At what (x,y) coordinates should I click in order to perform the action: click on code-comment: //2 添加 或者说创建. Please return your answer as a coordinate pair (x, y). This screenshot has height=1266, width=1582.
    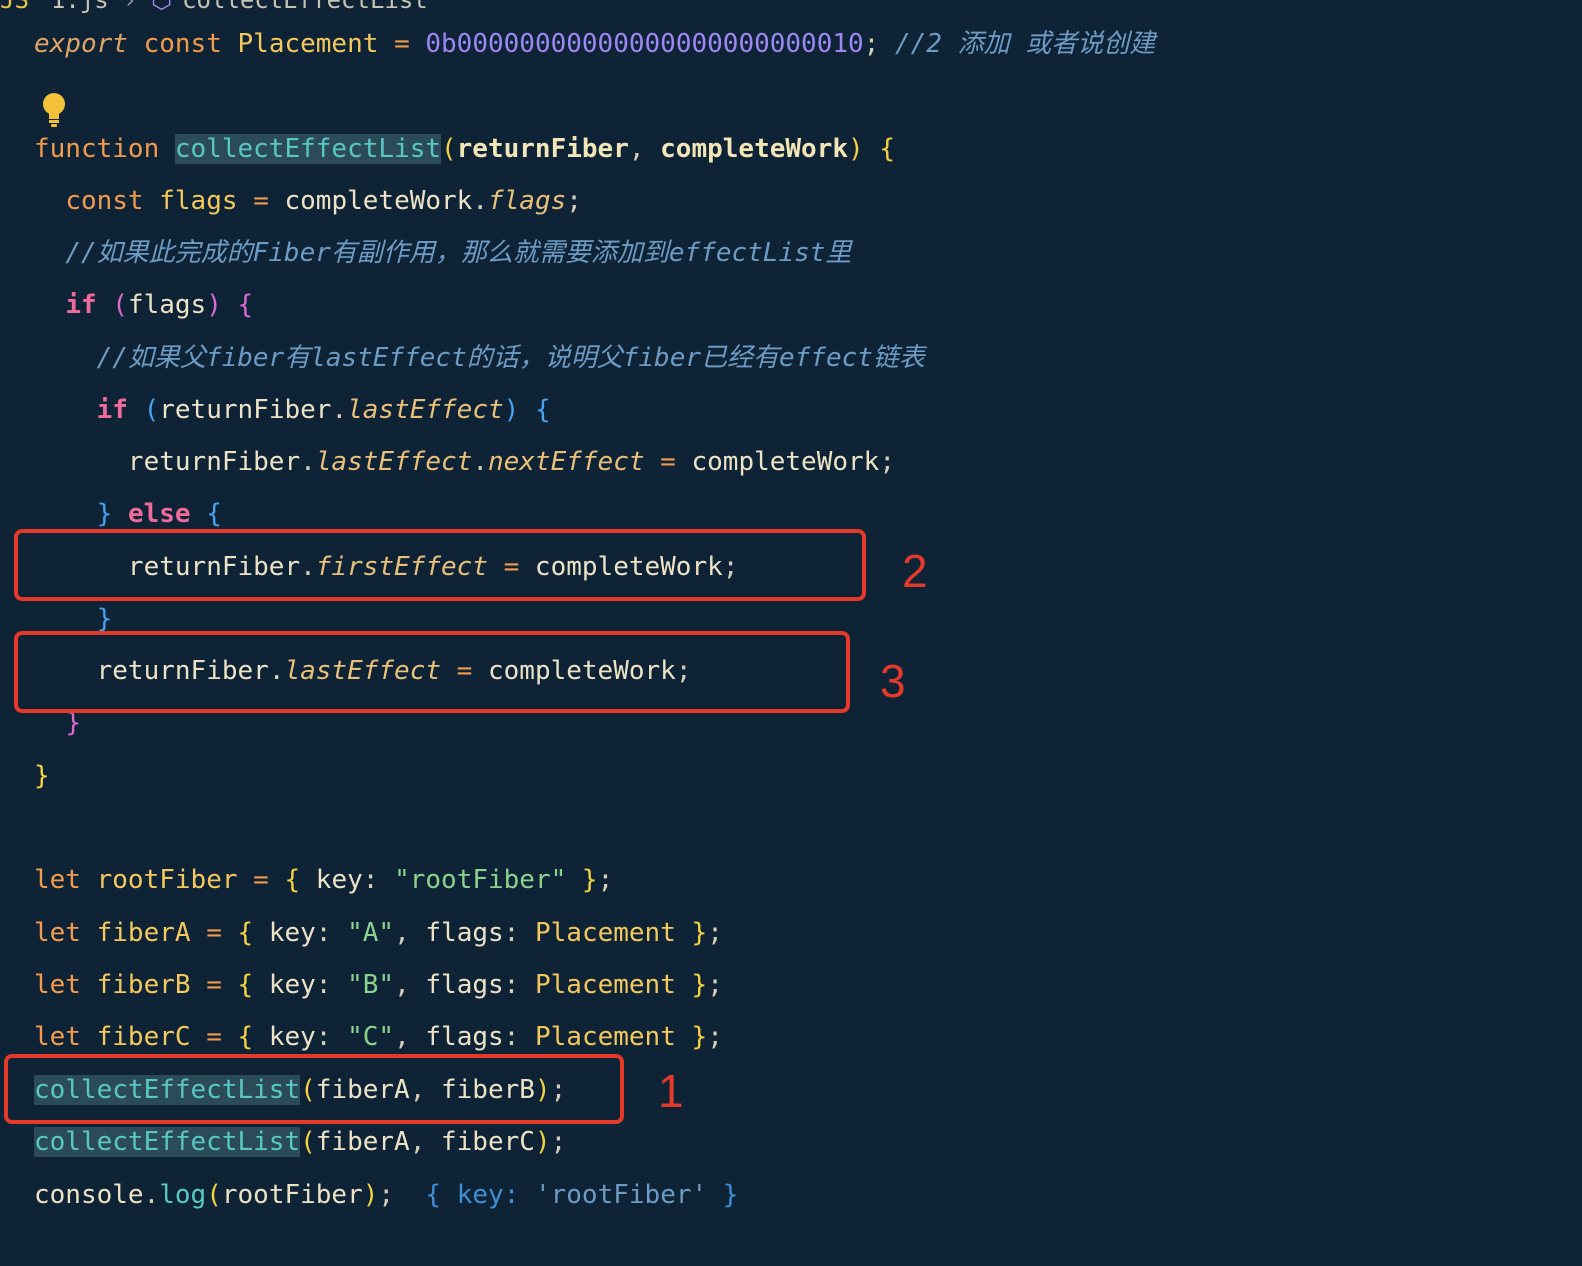
    Looking at the image, I should click on (1025, 44).